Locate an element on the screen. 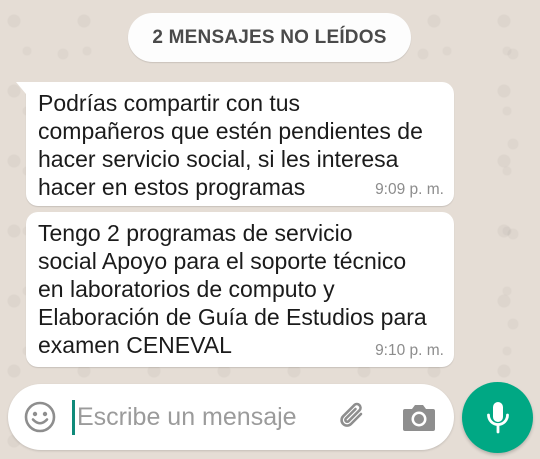 The image size is (540, 459). unread-messages-label: 2 MENSAJES NO LEÍDOS is located at coordinates (269, 37).